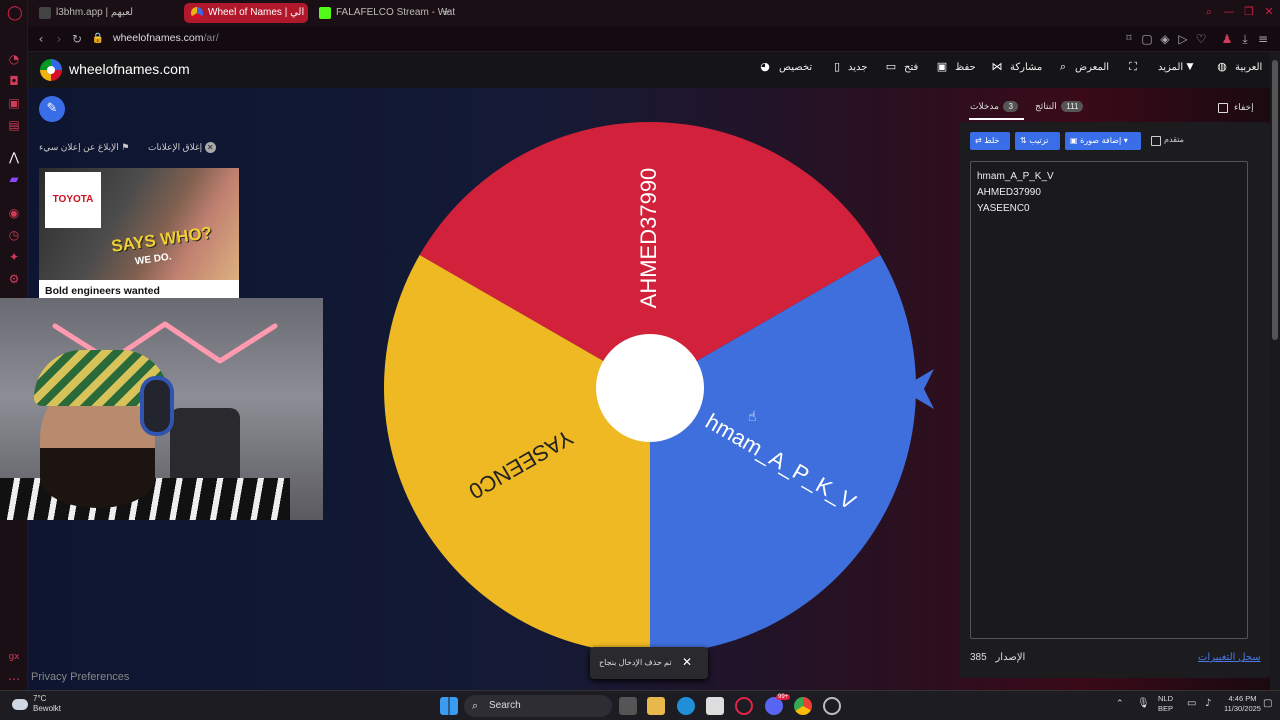 This screenshot has height=720, width=1280. I want to click on more-button: المزيد, so click(1170, 67).